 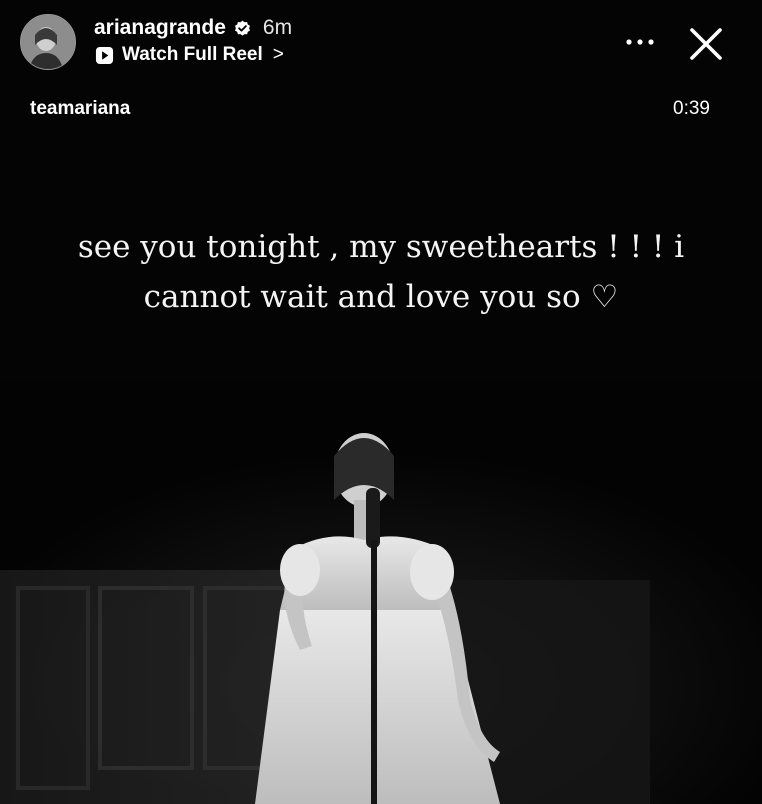 What do you see at coordinates (381, 45) in the screenshot?
I see `story-header: arianagrande 6m Watch Full Reel >` at bounding box center [381, 45].